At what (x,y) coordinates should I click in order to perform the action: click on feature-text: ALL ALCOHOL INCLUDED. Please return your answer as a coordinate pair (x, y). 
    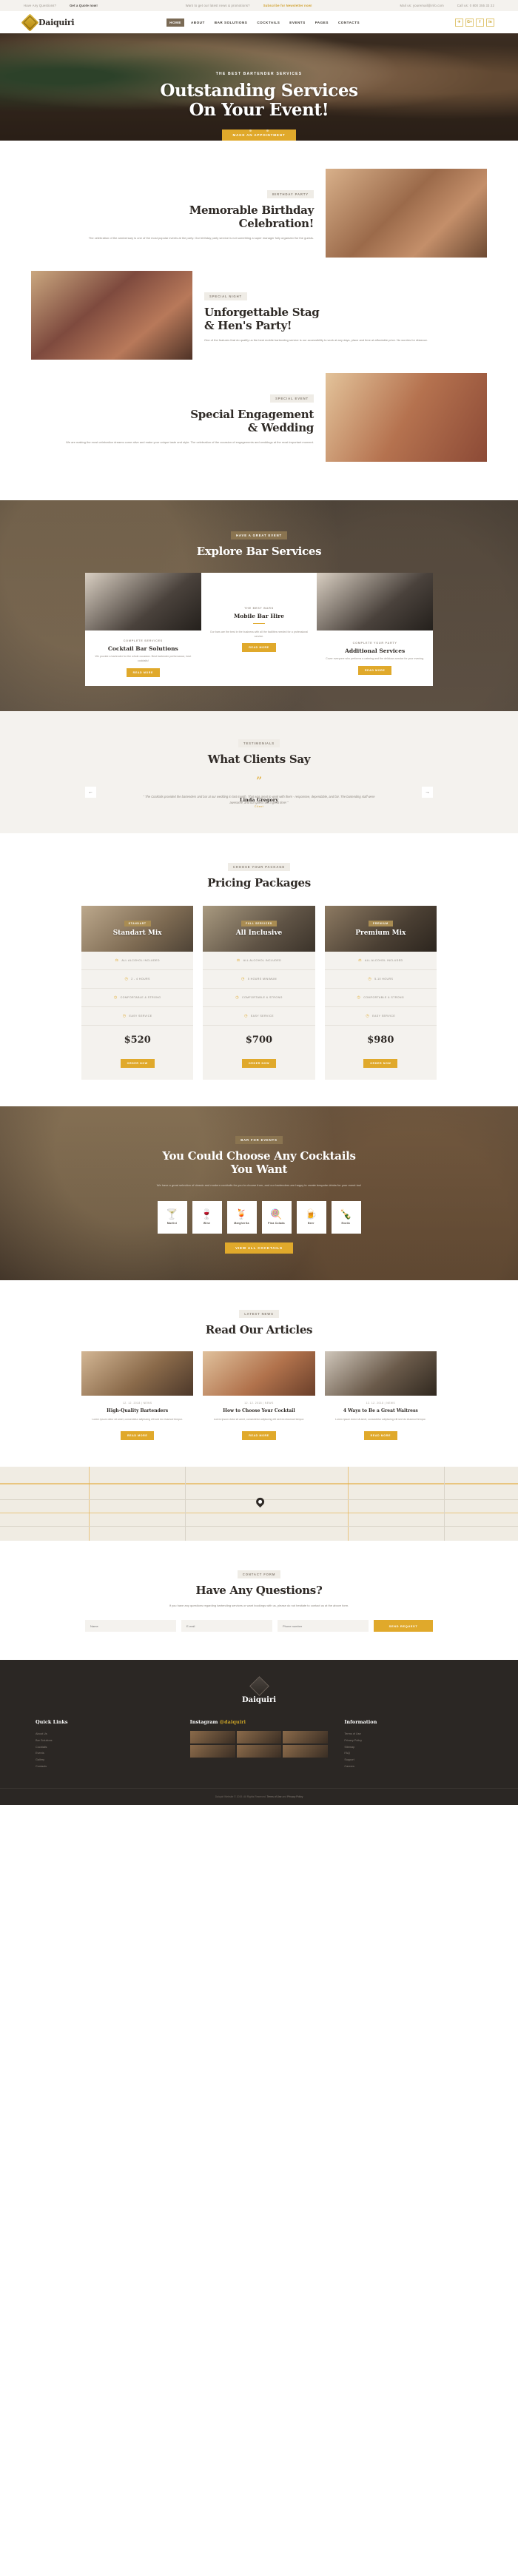
    Looking at the image, I should click on (140, 960).